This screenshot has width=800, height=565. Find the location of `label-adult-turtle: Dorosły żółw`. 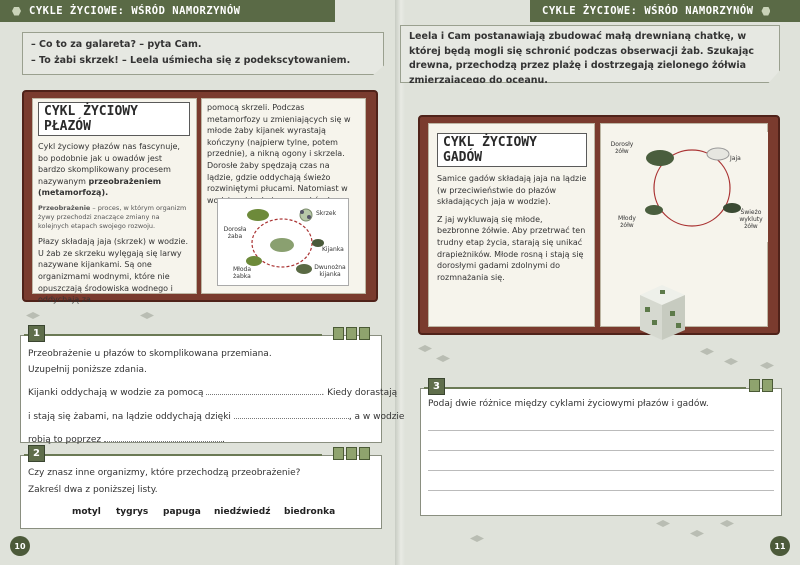

label-adult-turtle: Dorosły żółw is located at coordinates (622, 148).